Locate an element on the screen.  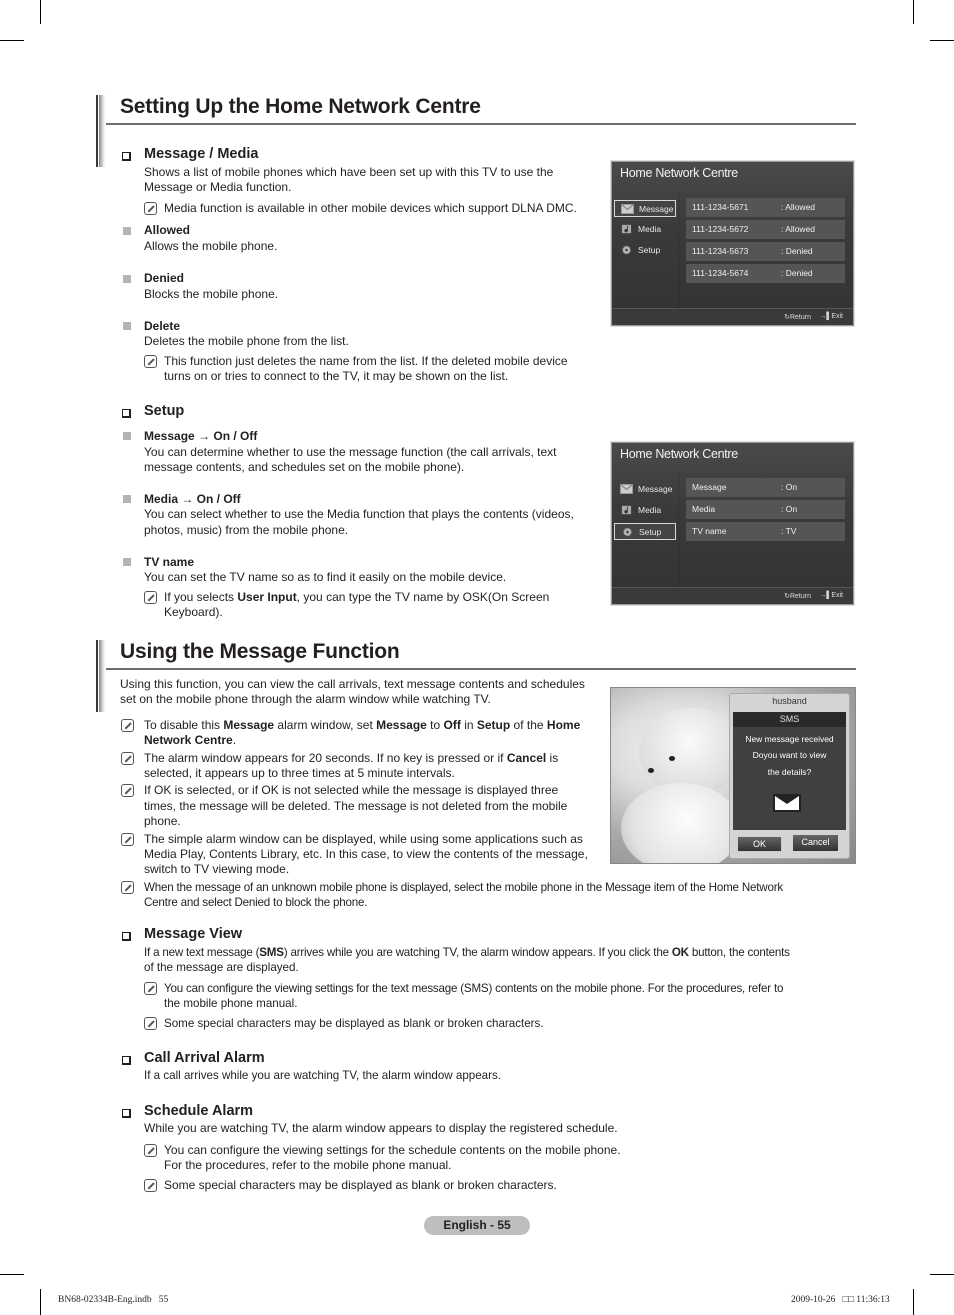
note-text: Keyboard). is located at coordinates (193, 612).